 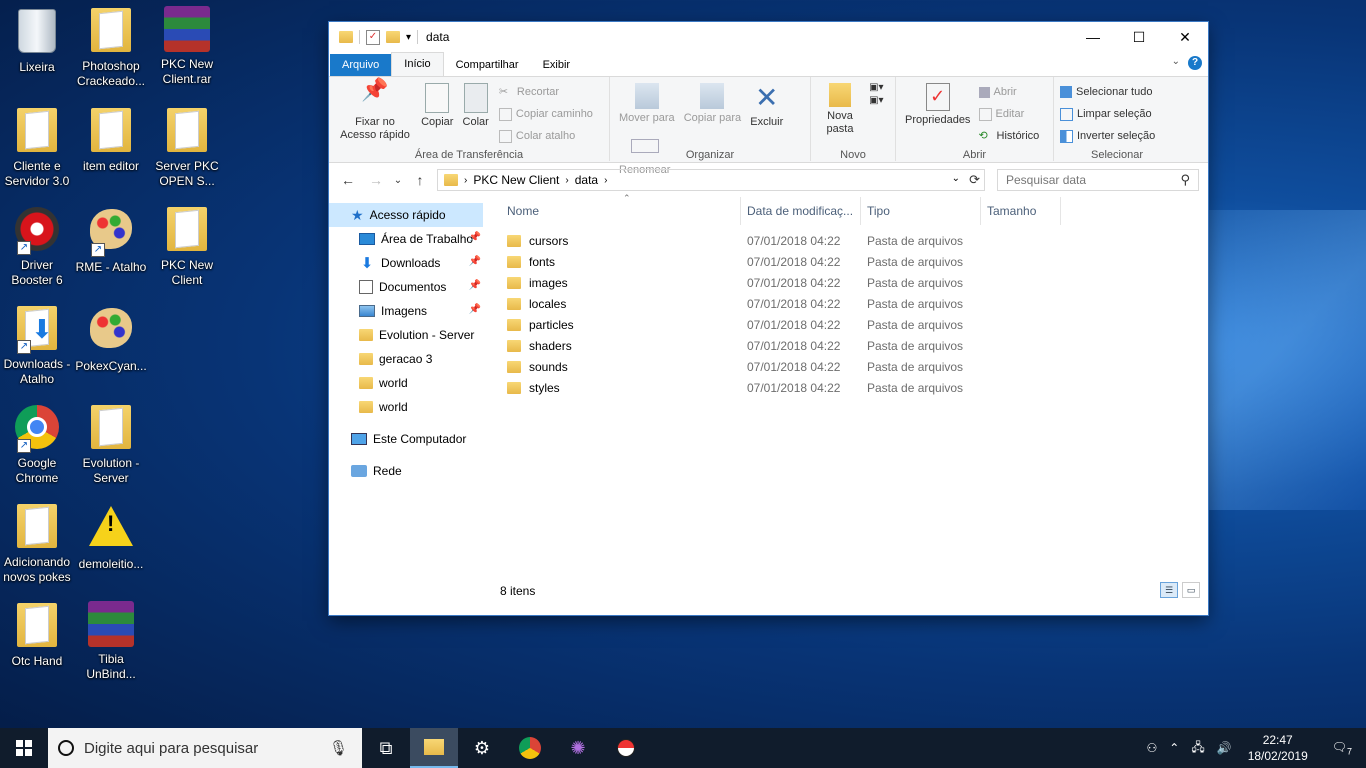 I want to click on desktop-icon-driver-booster: ↗ Driver Booster 6, so click(x=37, y=246).